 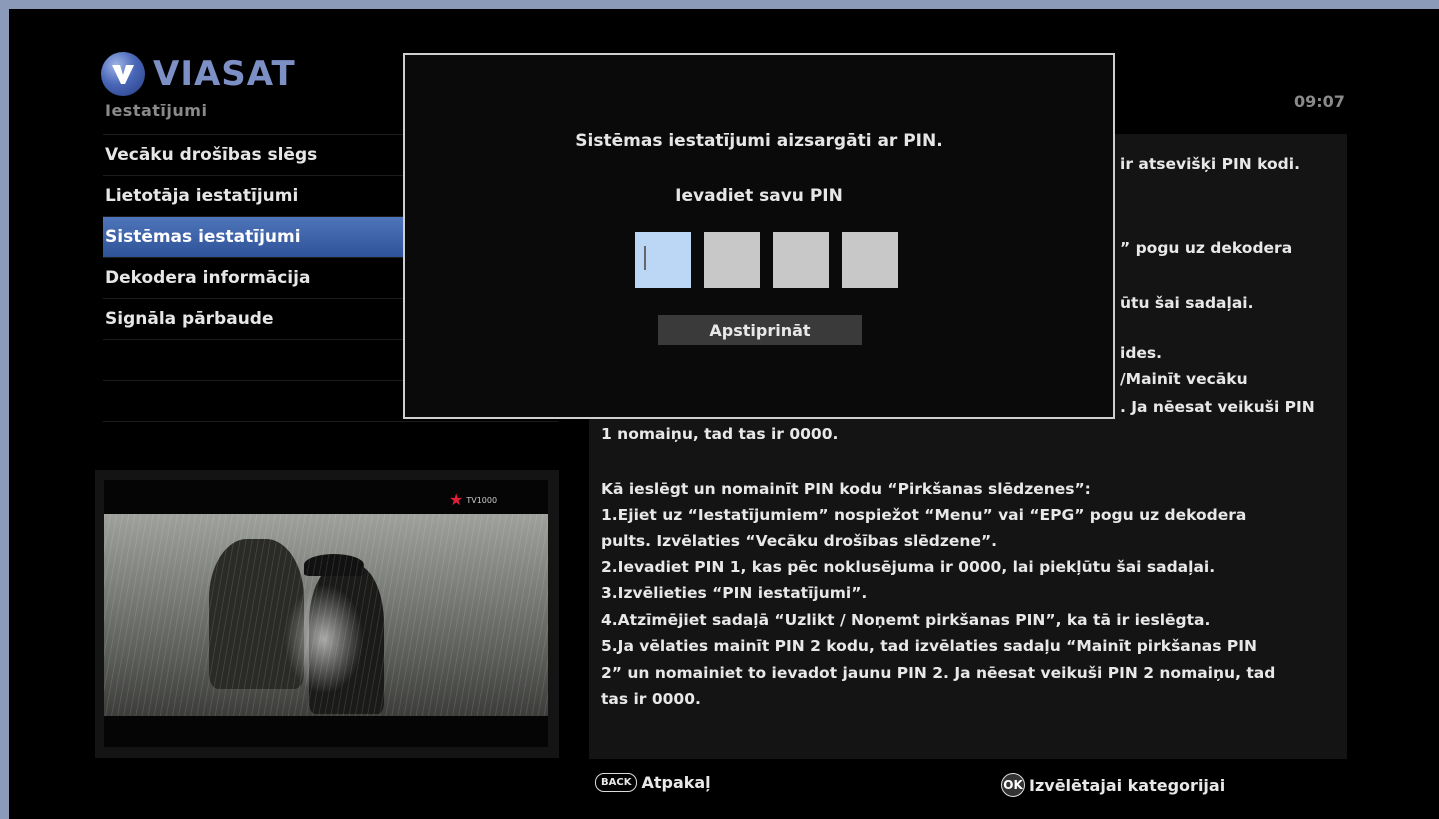 I want to click on menu-item-label: Sistēmas iestatījumi, so click(x=203, y=237).